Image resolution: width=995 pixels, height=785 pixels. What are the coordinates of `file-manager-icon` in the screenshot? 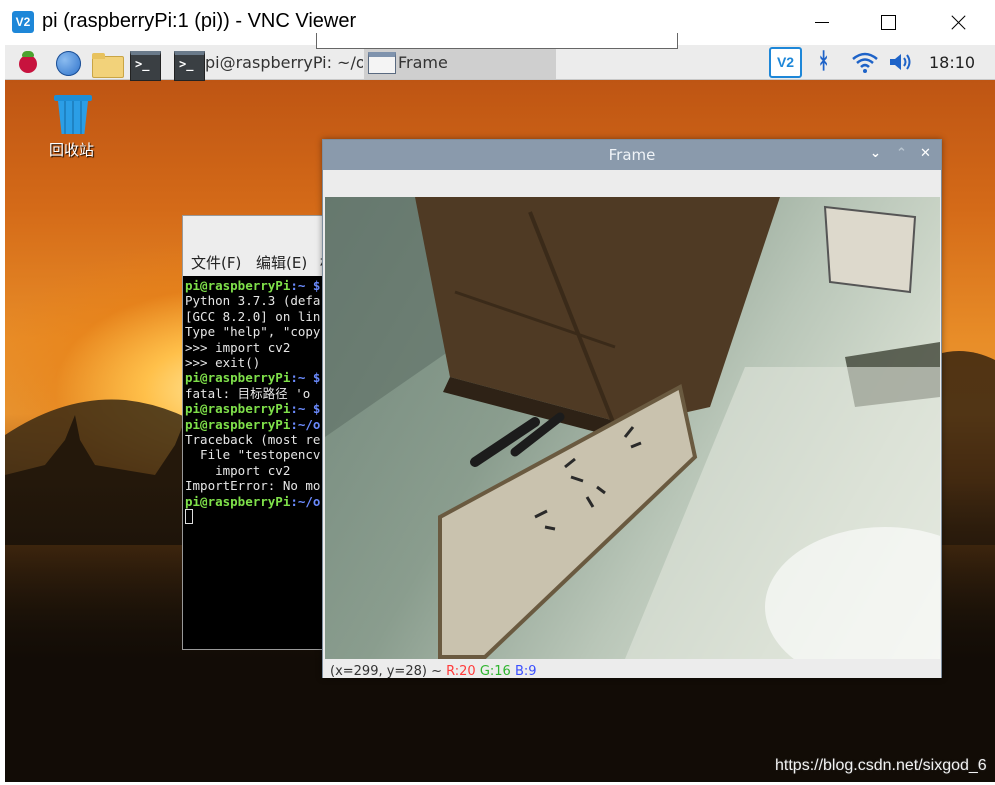 It's located at (107, 63).